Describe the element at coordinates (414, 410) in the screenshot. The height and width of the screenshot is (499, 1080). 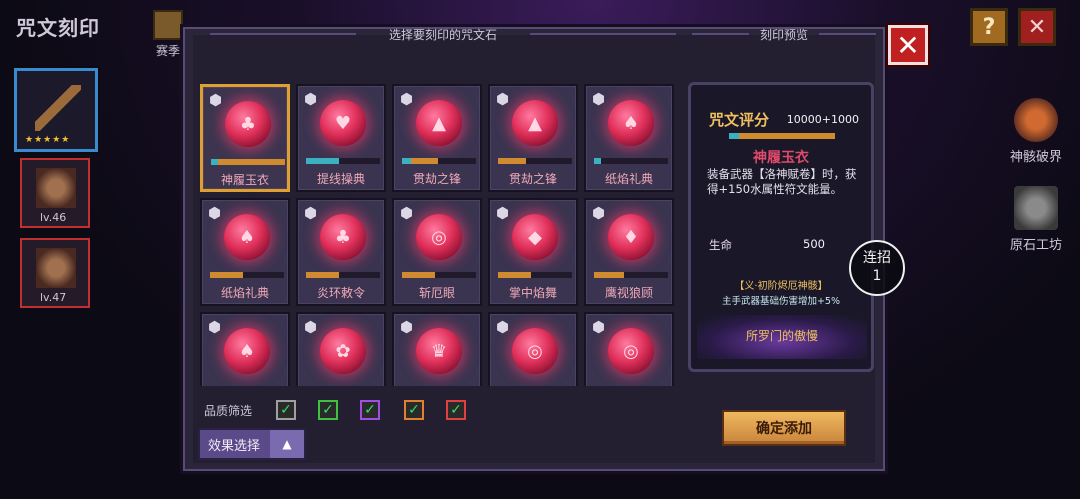
I see `quality-checkbox-orange: ✓` at that location.